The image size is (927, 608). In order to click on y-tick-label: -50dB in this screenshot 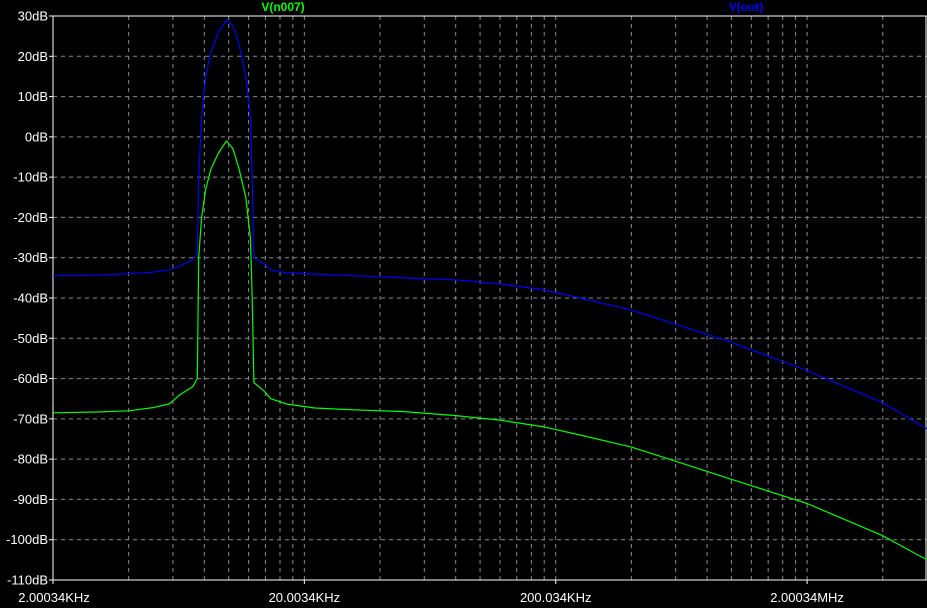, I will do `click(30, 338)`.